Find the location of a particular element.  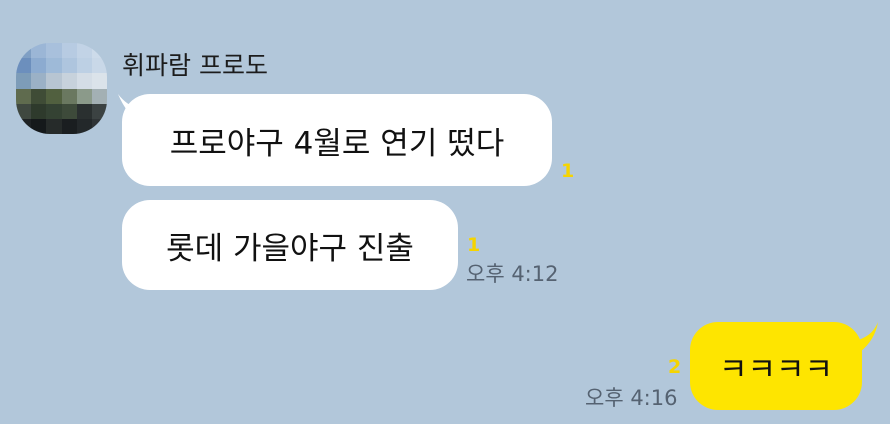

sender-name: 휘파람 프로도 is located at coordinates (195, 65).